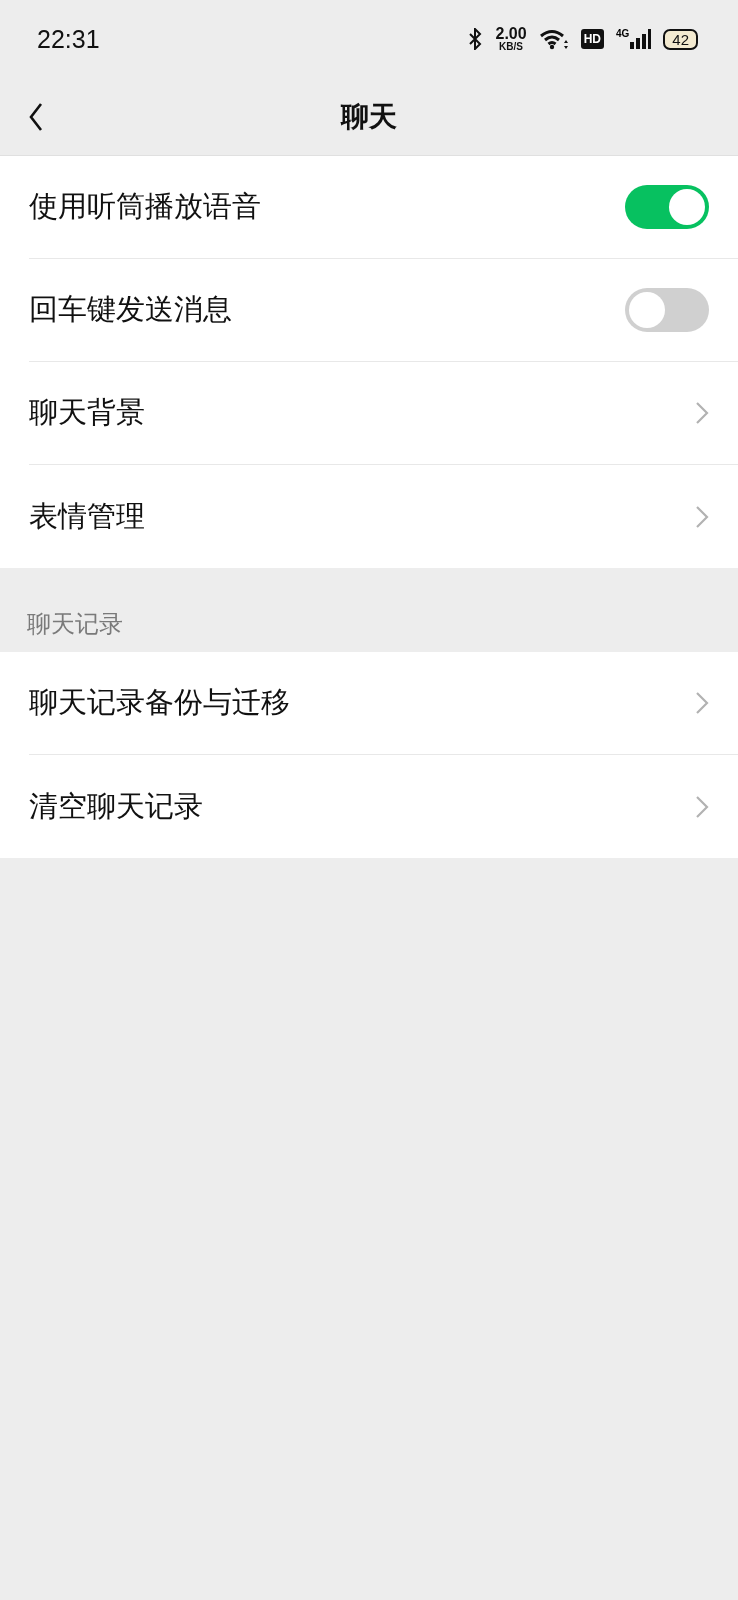 This screenshot has height=1600, width=738. What do you see at coordinates (592, 39) in the screenshot?
I see `hd-badge: HD` at bounding box center [592, 39].